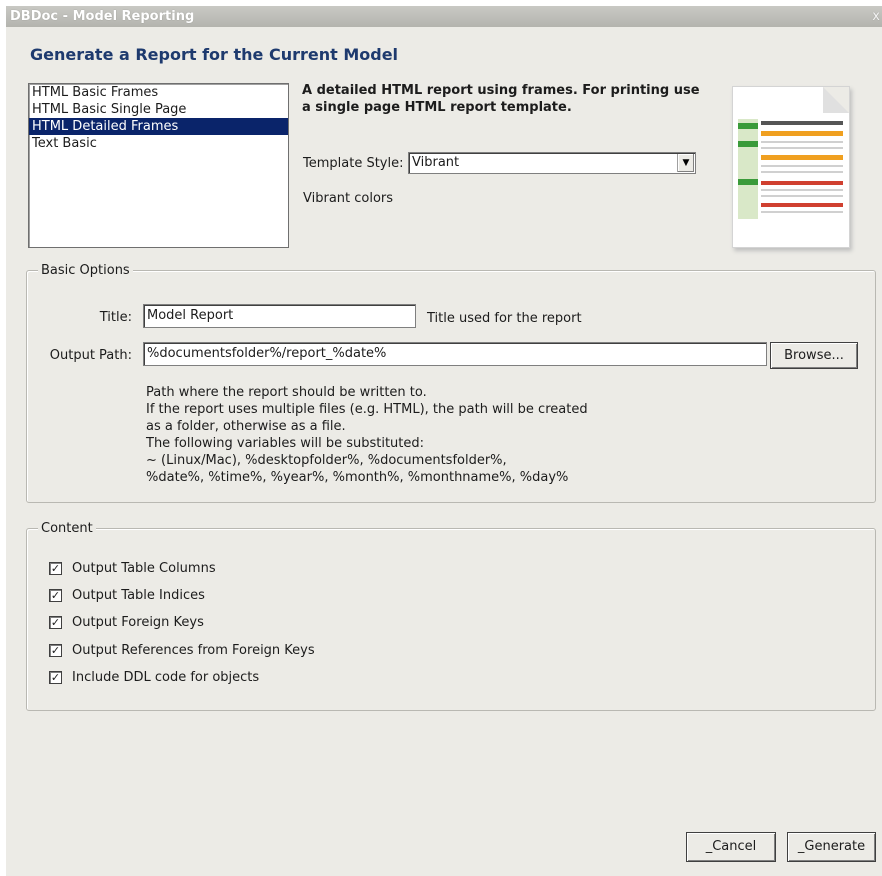  Describe the element at coordinates (158, 126) in the screenshot. I see `template-list-item-selected: HTML Detailed Frames` at that location.